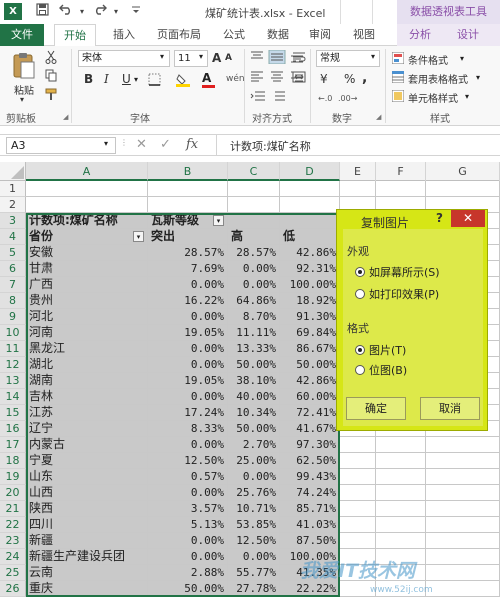  What do you see at coordinates (310, 589) in the screenshot?
I see `pivot-value: 22.22%` at bounding box center [310, 589].